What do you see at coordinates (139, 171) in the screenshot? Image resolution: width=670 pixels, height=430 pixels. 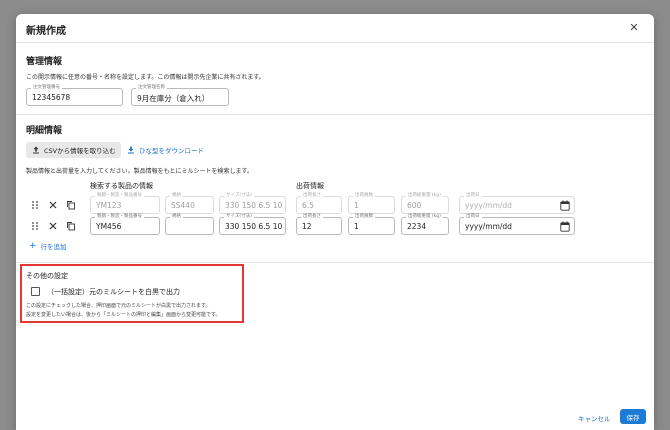 I see `details-description: 製品情報と出荷量を入力してください。製品情報をもとにミルシートを検索します。` at bounding box center [139, 171].